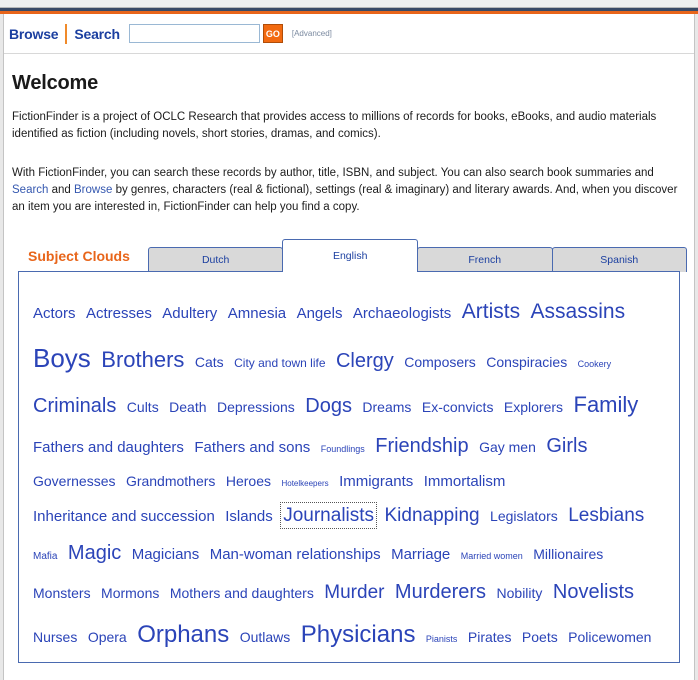  Describe the element at coordinates (524, 516) in the screenshot. I see `cloud-term-legislators: Legislators` at that location.